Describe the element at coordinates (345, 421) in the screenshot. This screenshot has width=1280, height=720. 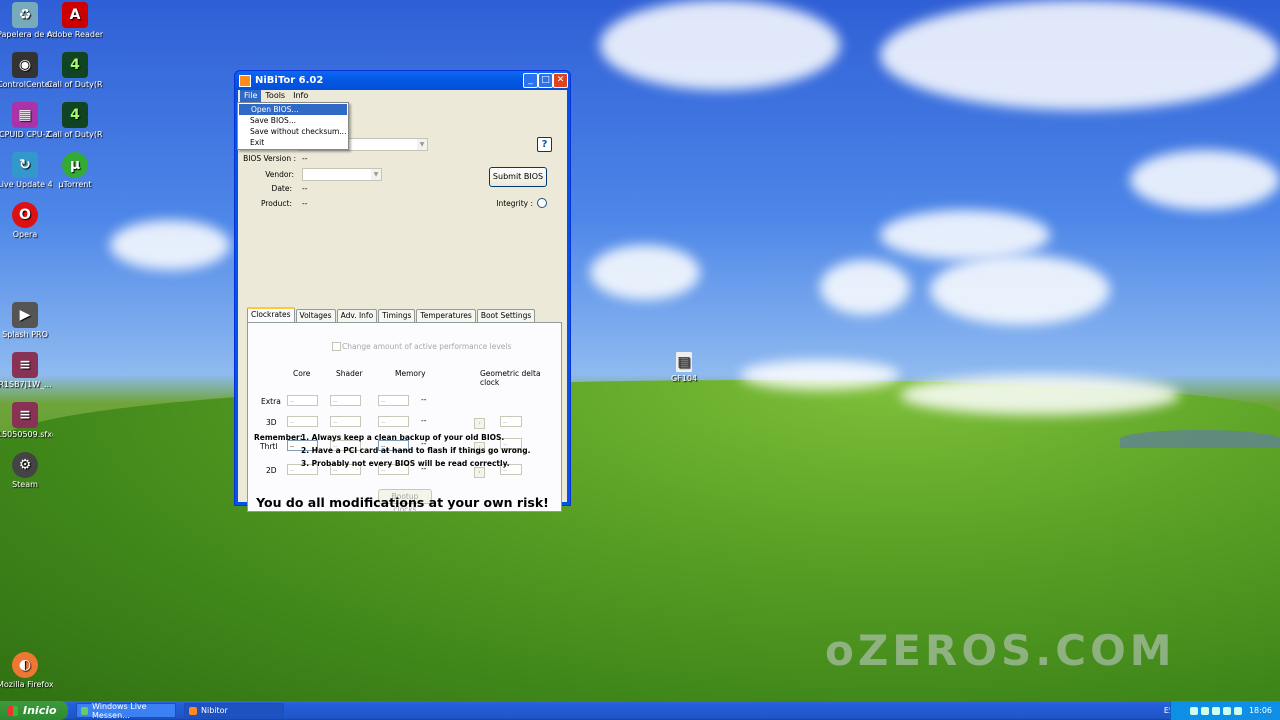
I see `3d-shader-input: --` at that location.